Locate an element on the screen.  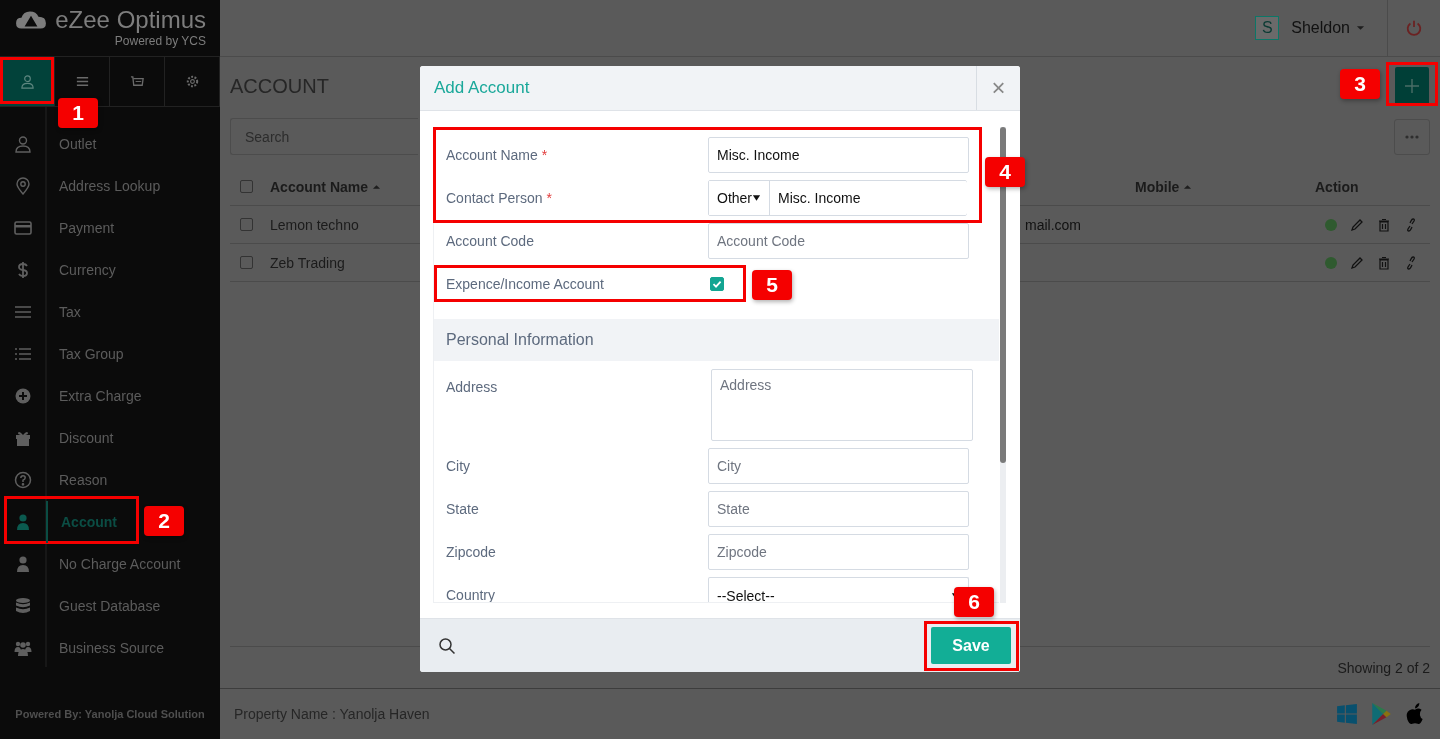
step-number-badge: 2 is located at coordinates (164, 521).